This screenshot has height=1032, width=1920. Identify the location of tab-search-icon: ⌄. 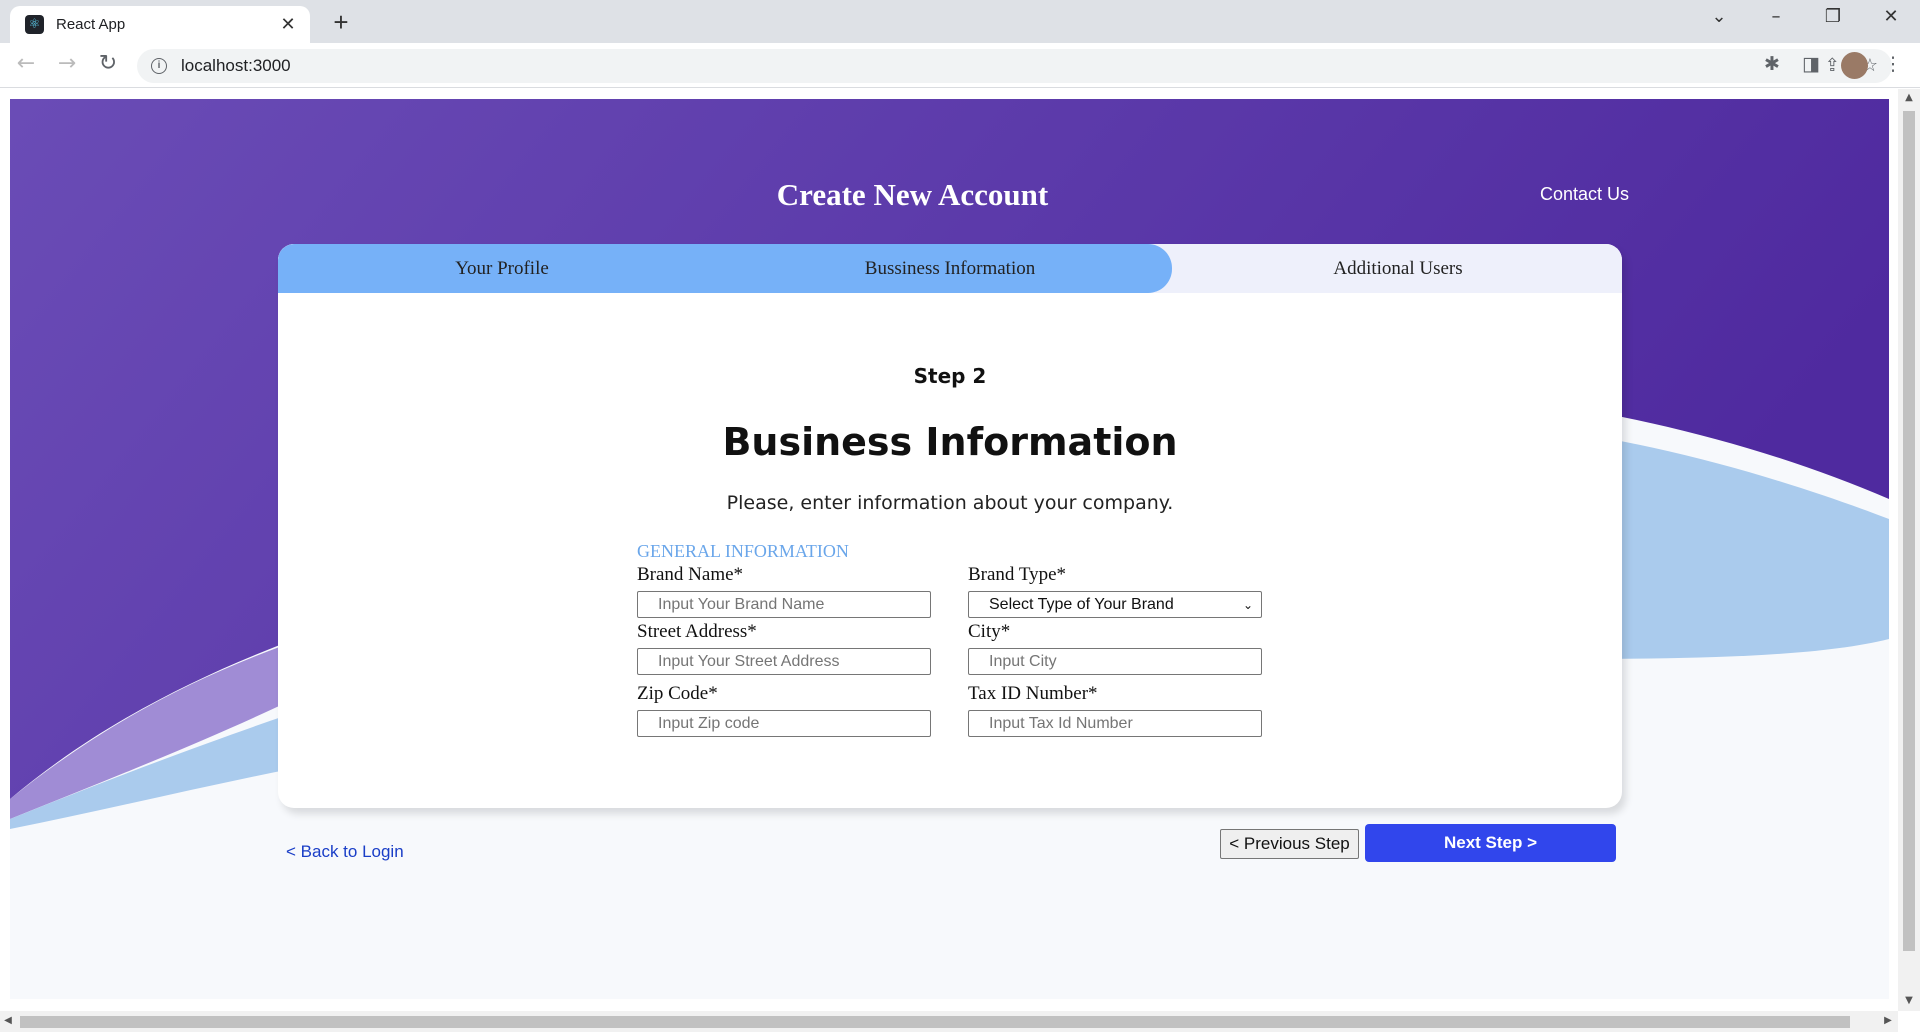
(1719, 16).